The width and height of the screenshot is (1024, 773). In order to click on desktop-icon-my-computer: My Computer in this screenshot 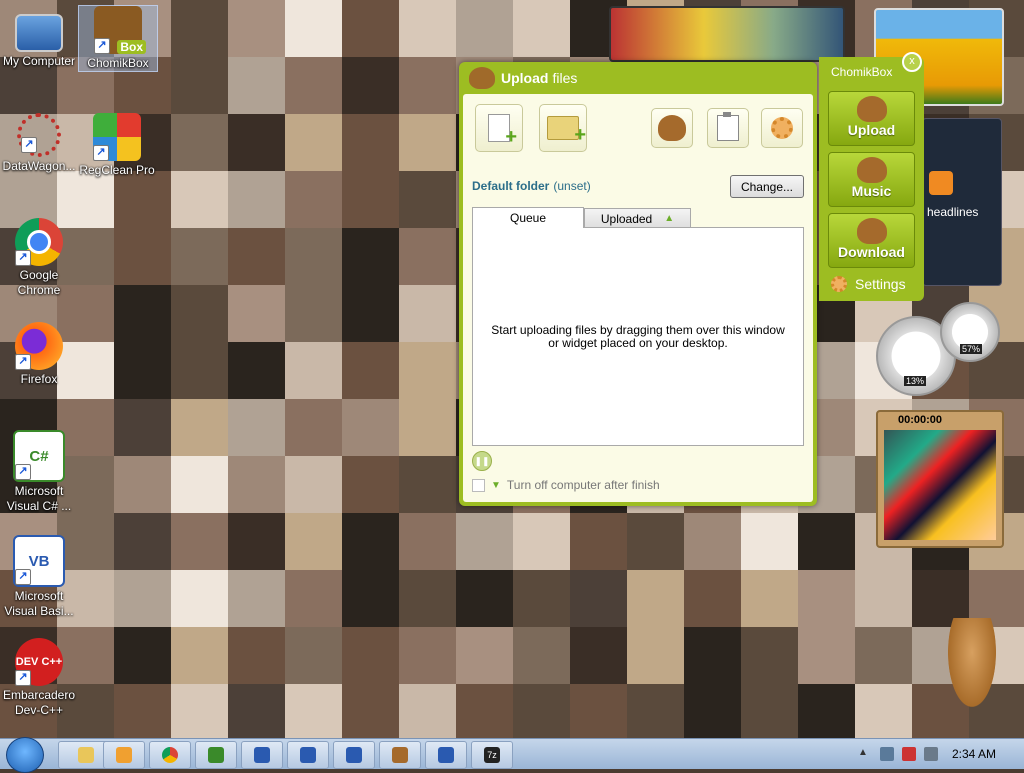, I will do `click(39, 38)`.